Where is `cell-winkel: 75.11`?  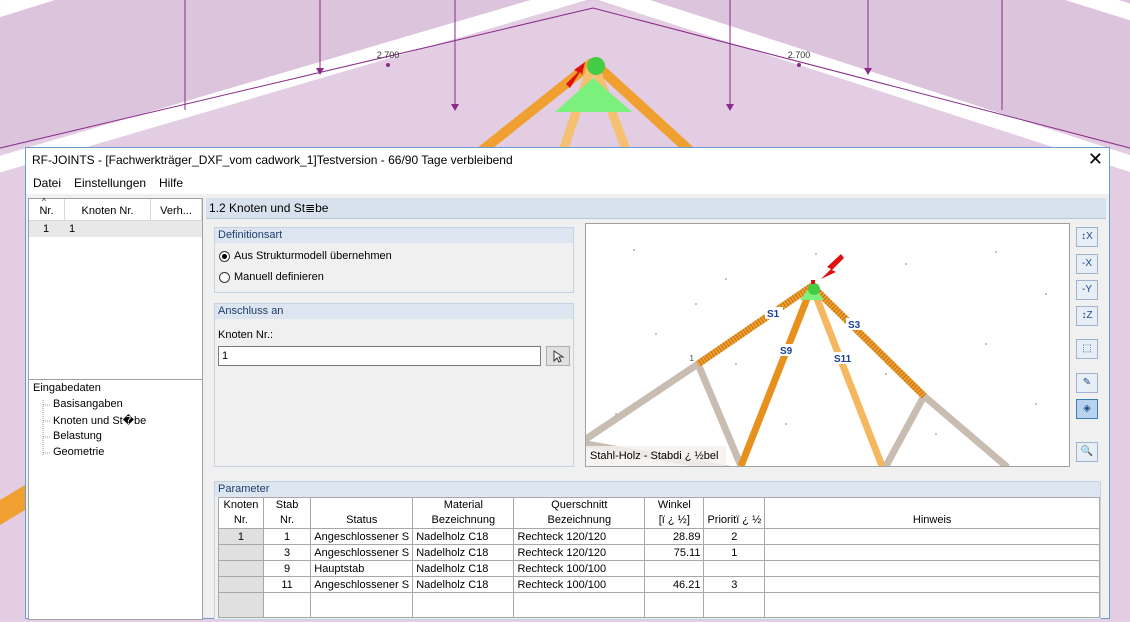
cell-winkel: 75.11 is located at coordinates (674, 552).